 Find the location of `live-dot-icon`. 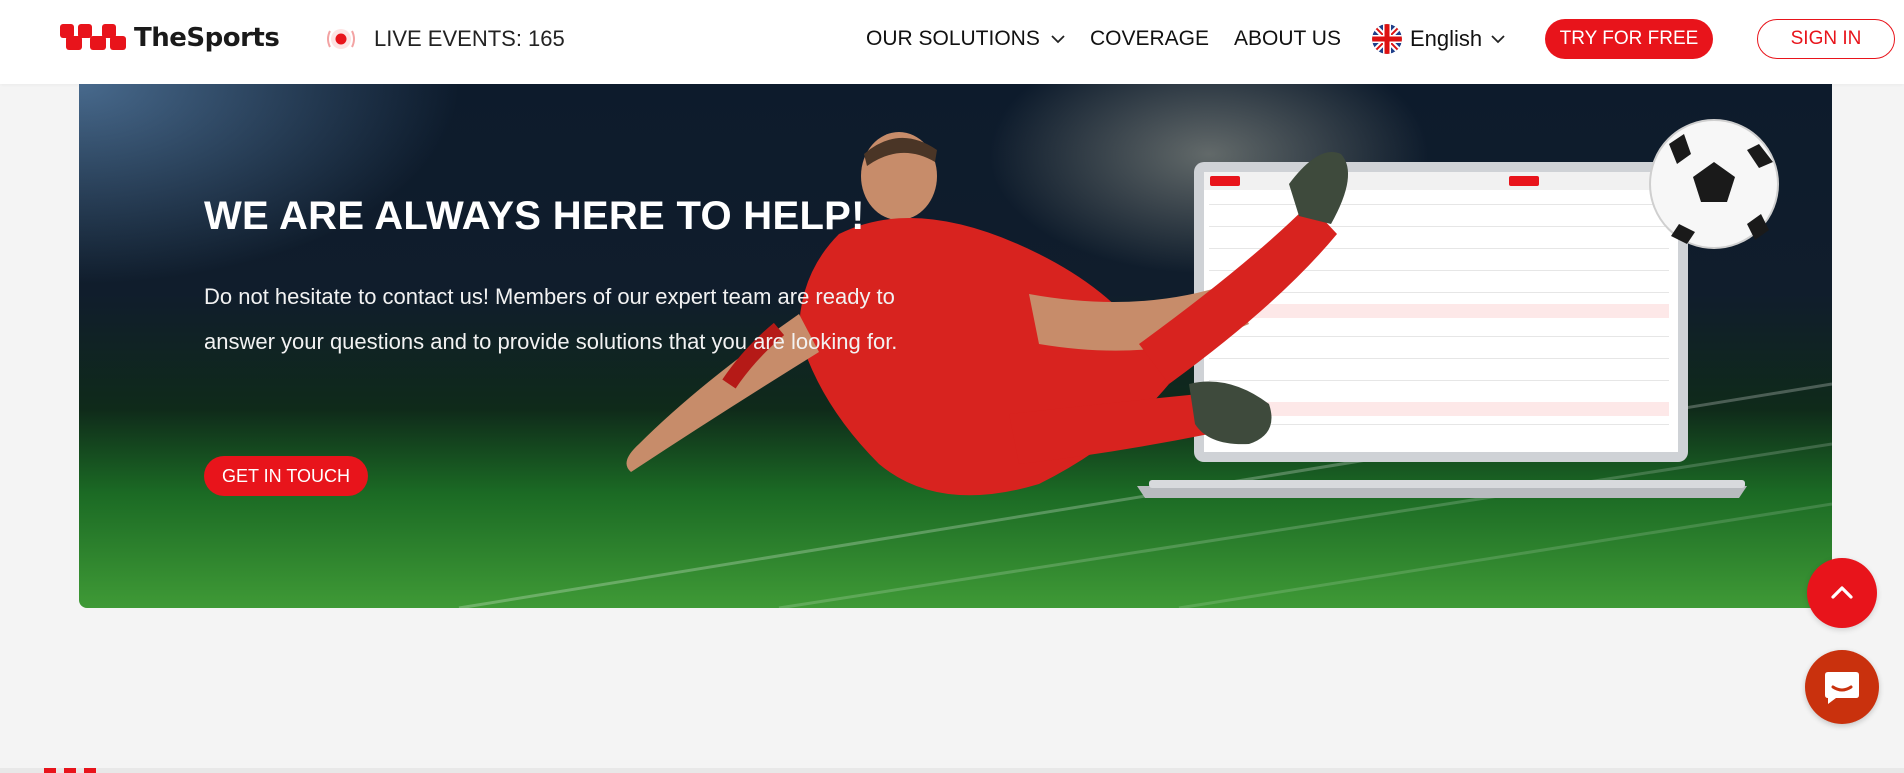

live-dot-icon is located at coordinates (341, 39).